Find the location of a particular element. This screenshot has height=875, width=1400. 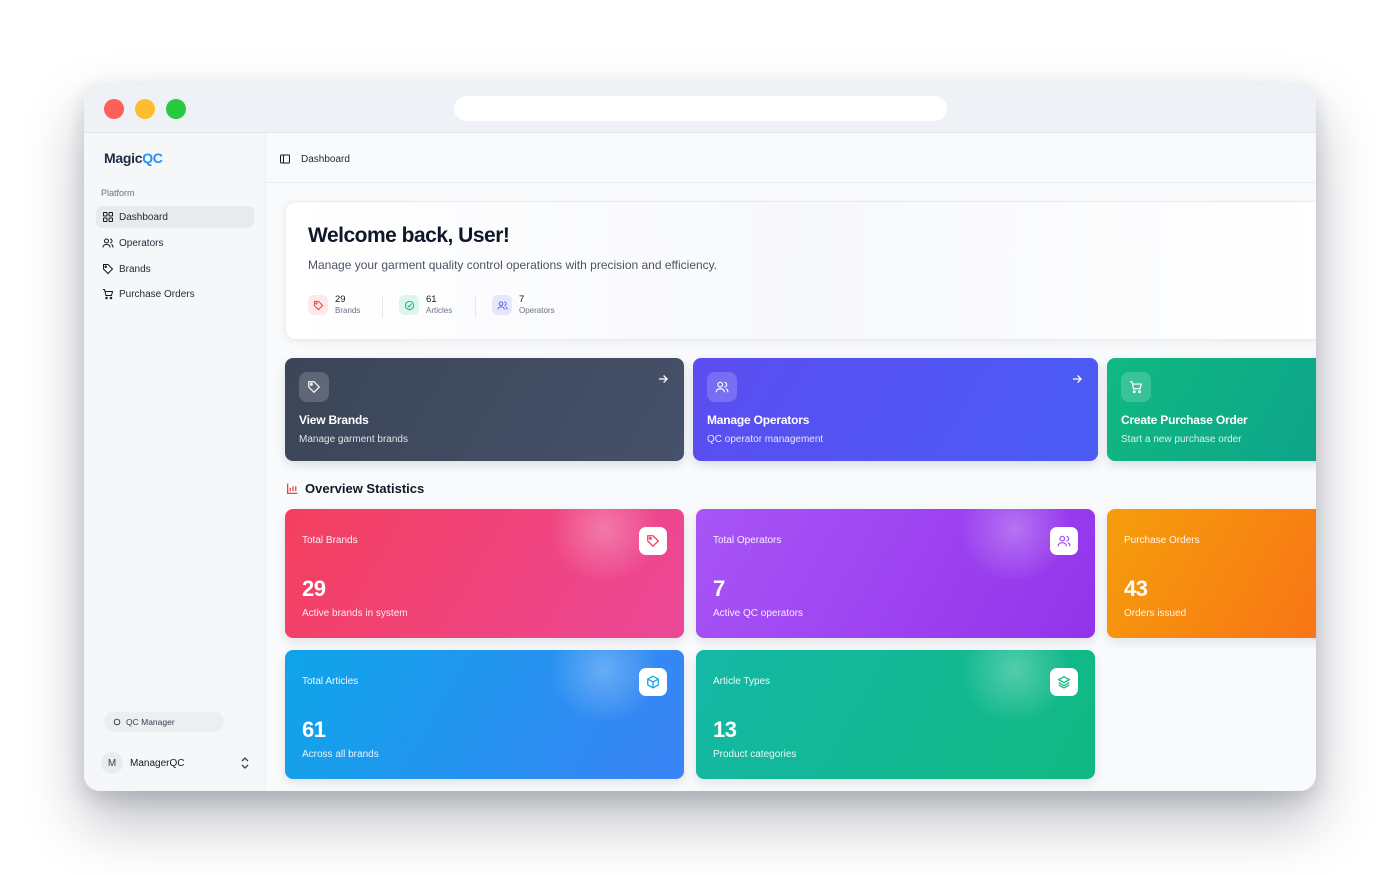

stat-card-total-articles: Total Articles 61 Across all brands is located at coordinates (484, 714).